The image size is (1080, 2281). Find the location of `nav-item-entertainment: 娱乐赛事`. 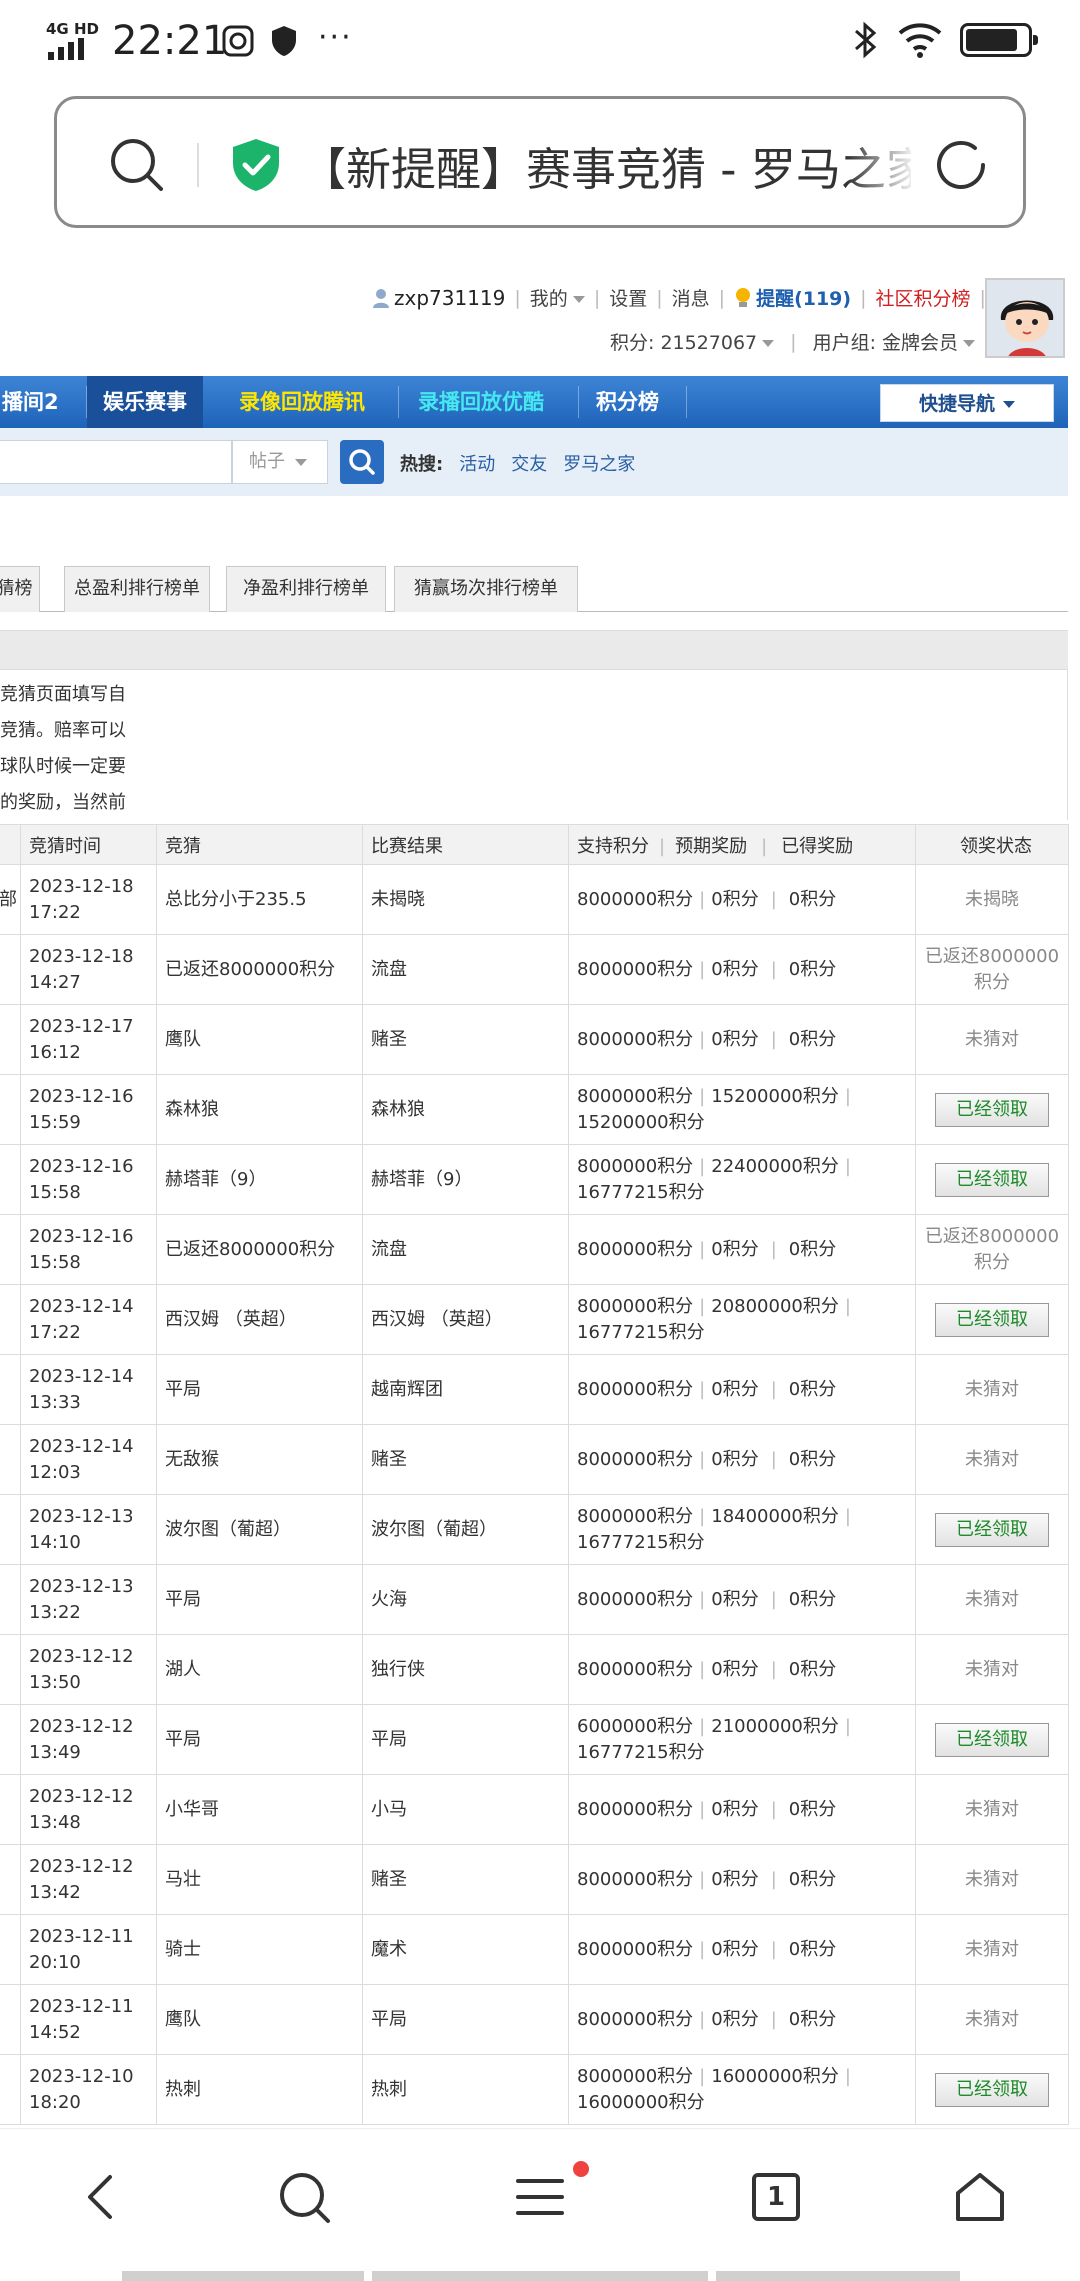

nav-item-entertainment: 娱乐赛事 is located at coordinates (145, 402).